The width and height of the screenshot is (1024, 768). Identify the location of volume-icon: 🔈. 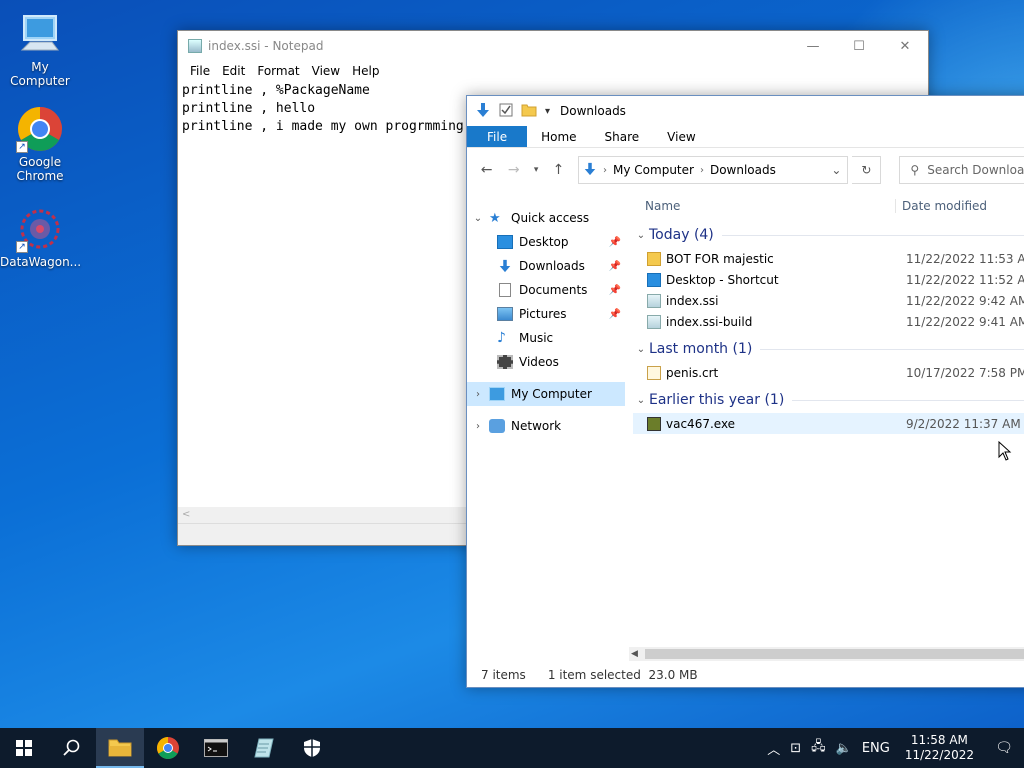
(844, 748).